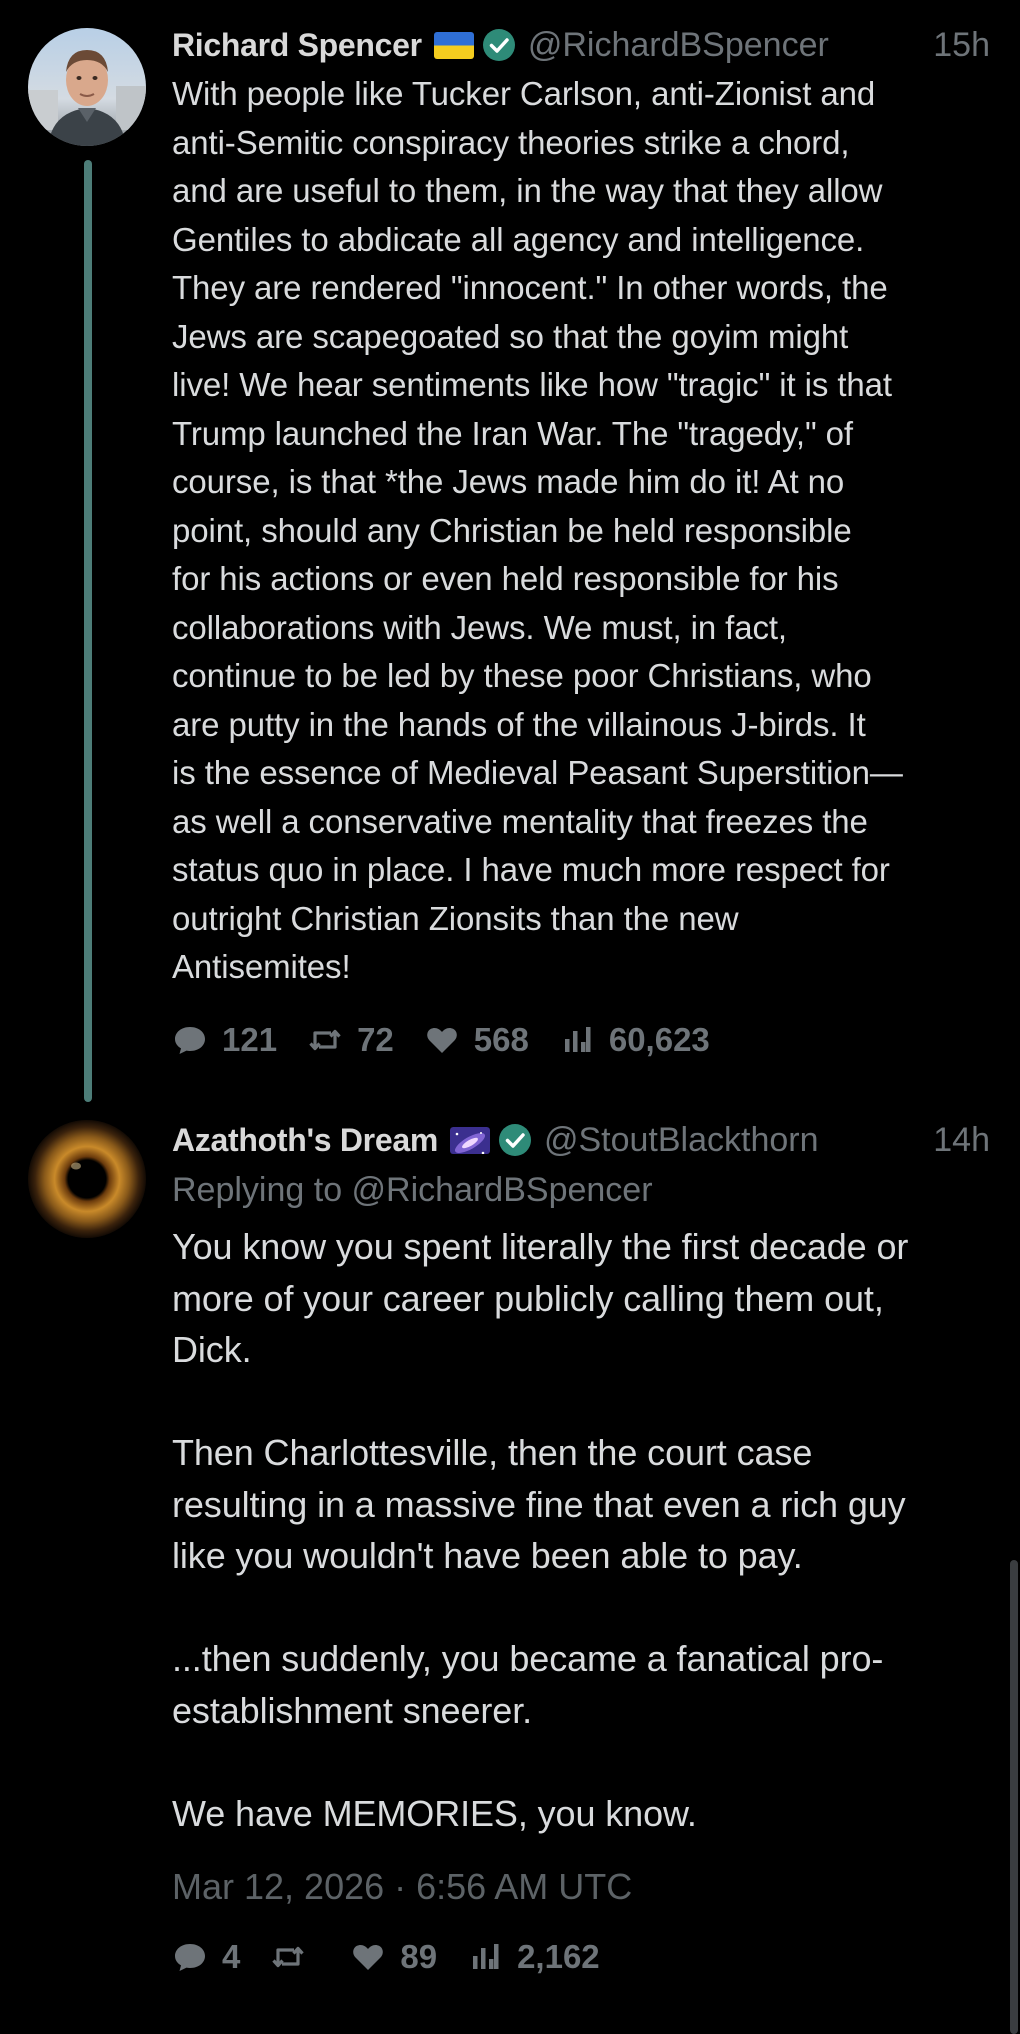  What do you see at coordinates (453, 45) in the screenshot?
I see `ukraine-flag-icon` at bounding box center [453, 45].